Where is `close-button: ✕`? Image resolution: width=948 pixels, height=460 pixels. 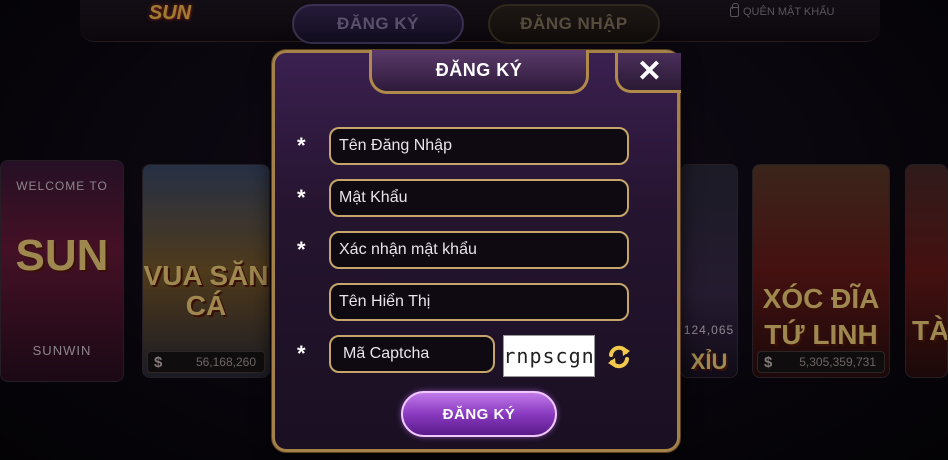 close-button: ✕ is located at coordinates (648, 73).